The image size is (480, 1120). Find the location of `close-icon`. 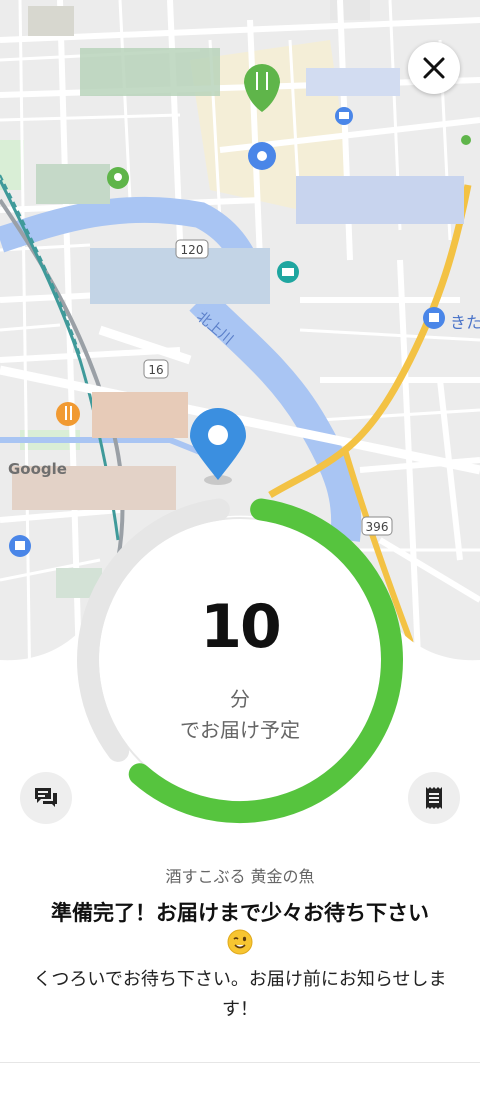

close-icon is located at coordinates (434, 68).